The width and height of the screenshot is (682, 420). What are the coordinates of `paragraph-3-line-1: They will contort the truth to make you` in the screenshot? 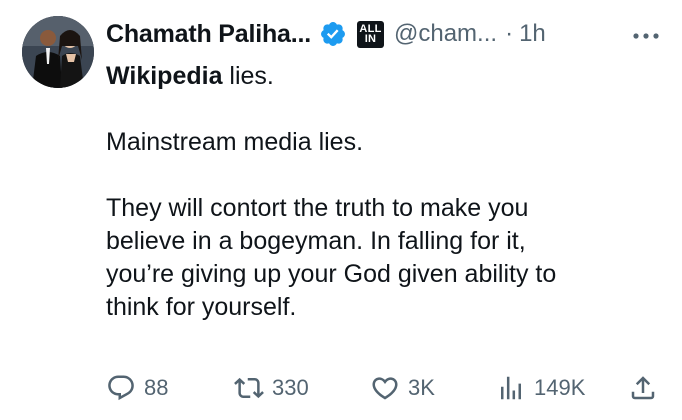 It's located at (317, 208).